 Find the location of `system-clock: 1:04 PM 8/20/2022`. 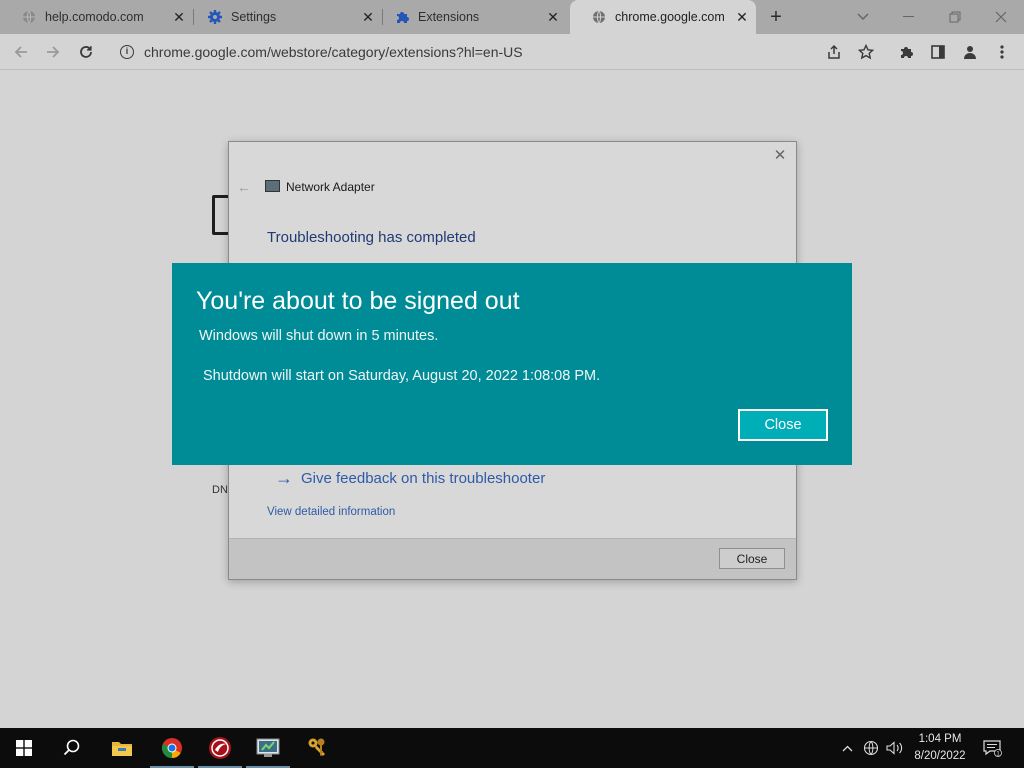

system-clock: 1:04 PM 8/20/2022 is located at coordinates (940, 748).